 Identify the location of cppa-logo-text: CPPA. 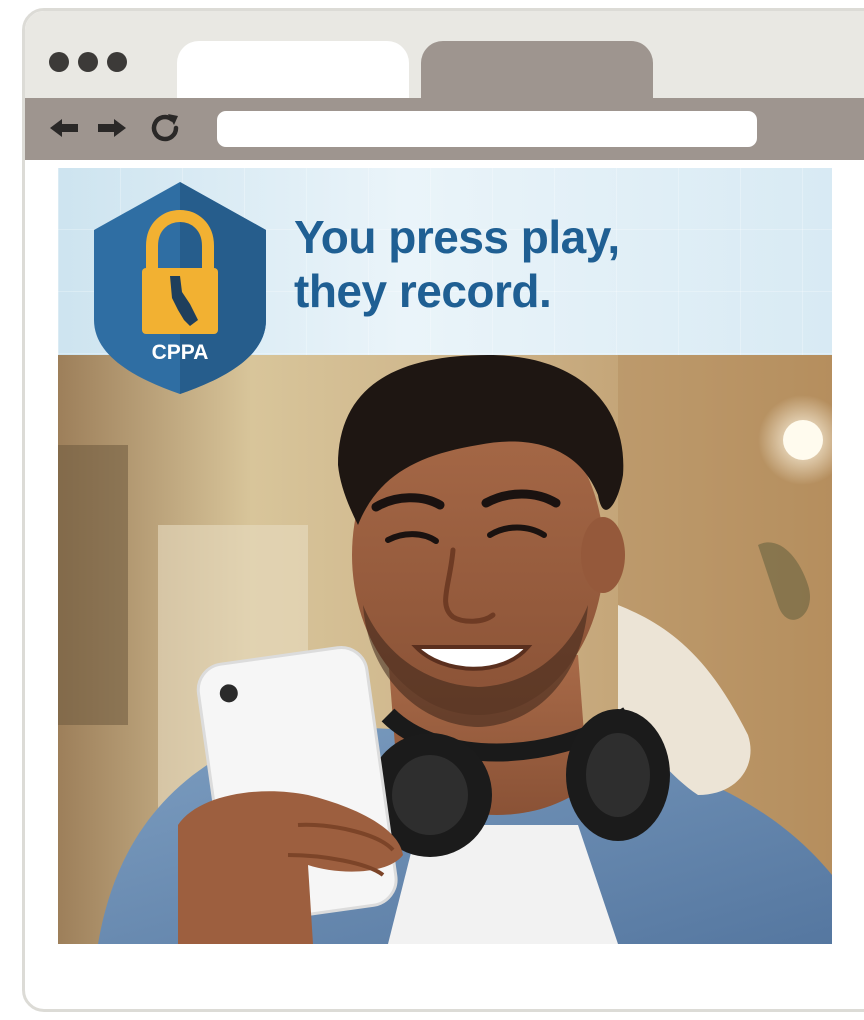
(180, 352).